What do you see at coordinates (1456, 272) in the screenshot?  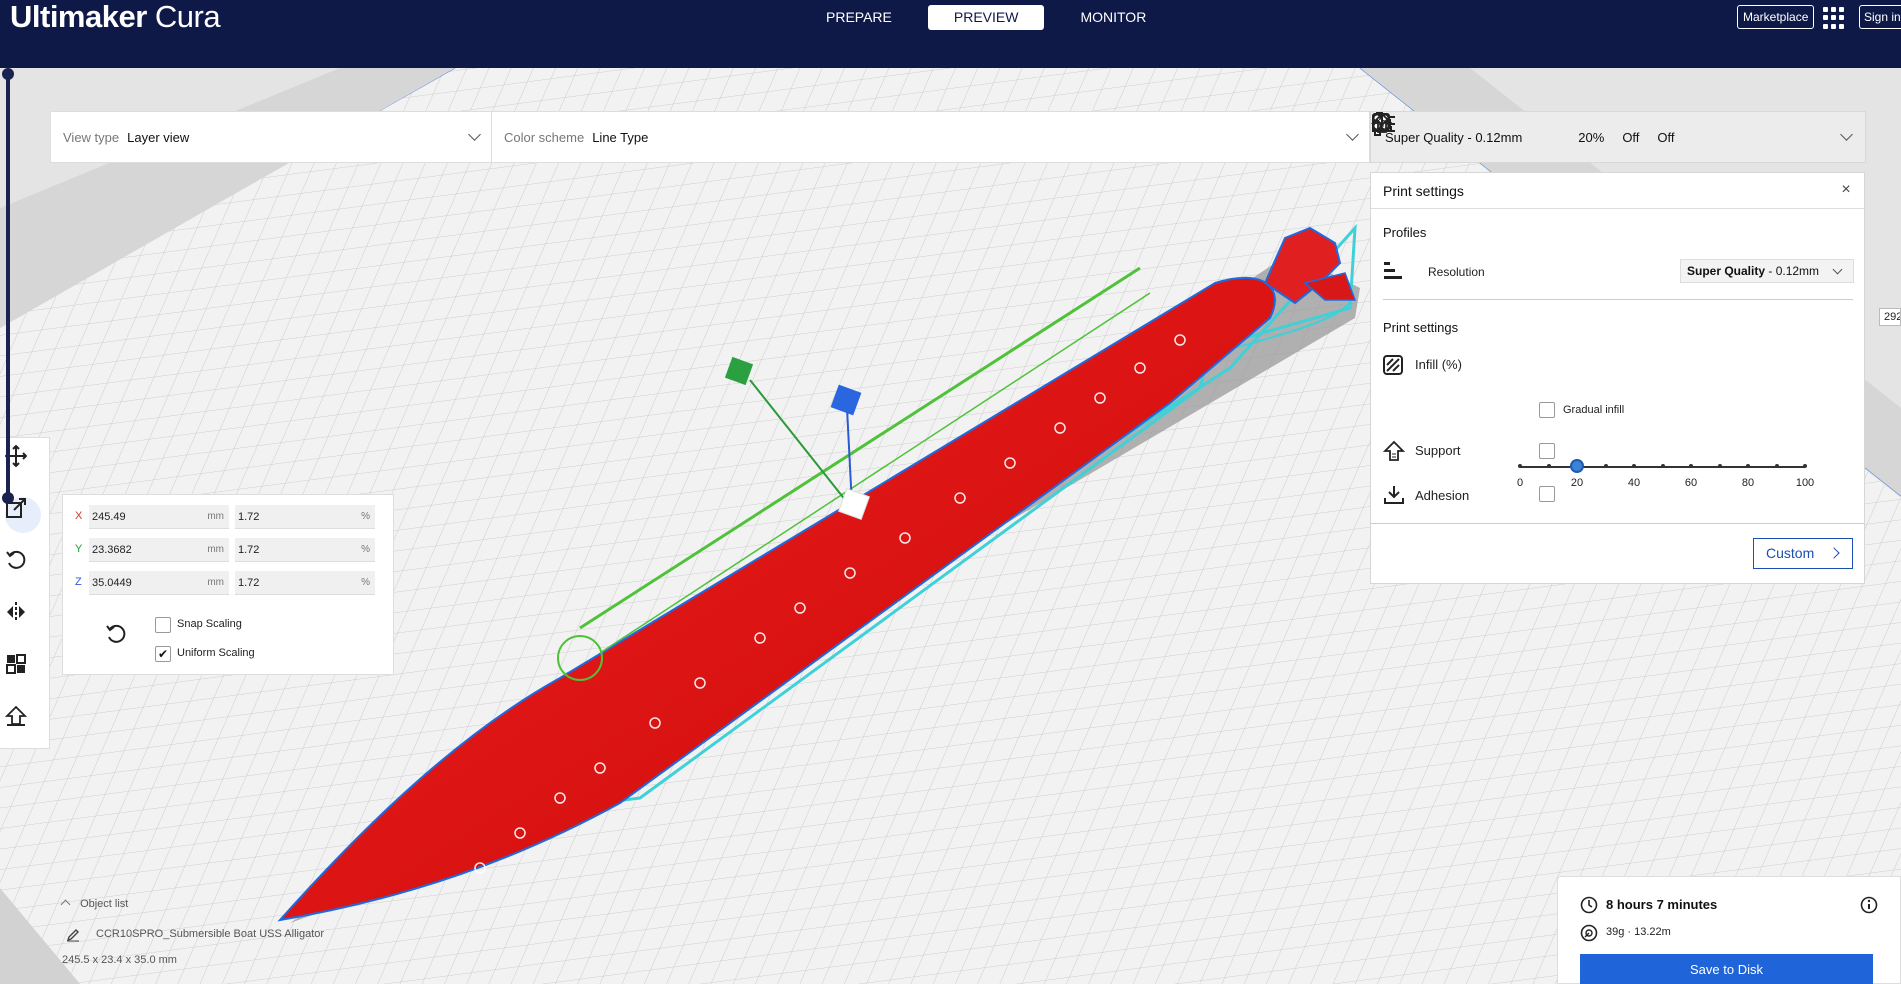 I see `resolution-label: Resolution` at bounding box center [1456, 272].